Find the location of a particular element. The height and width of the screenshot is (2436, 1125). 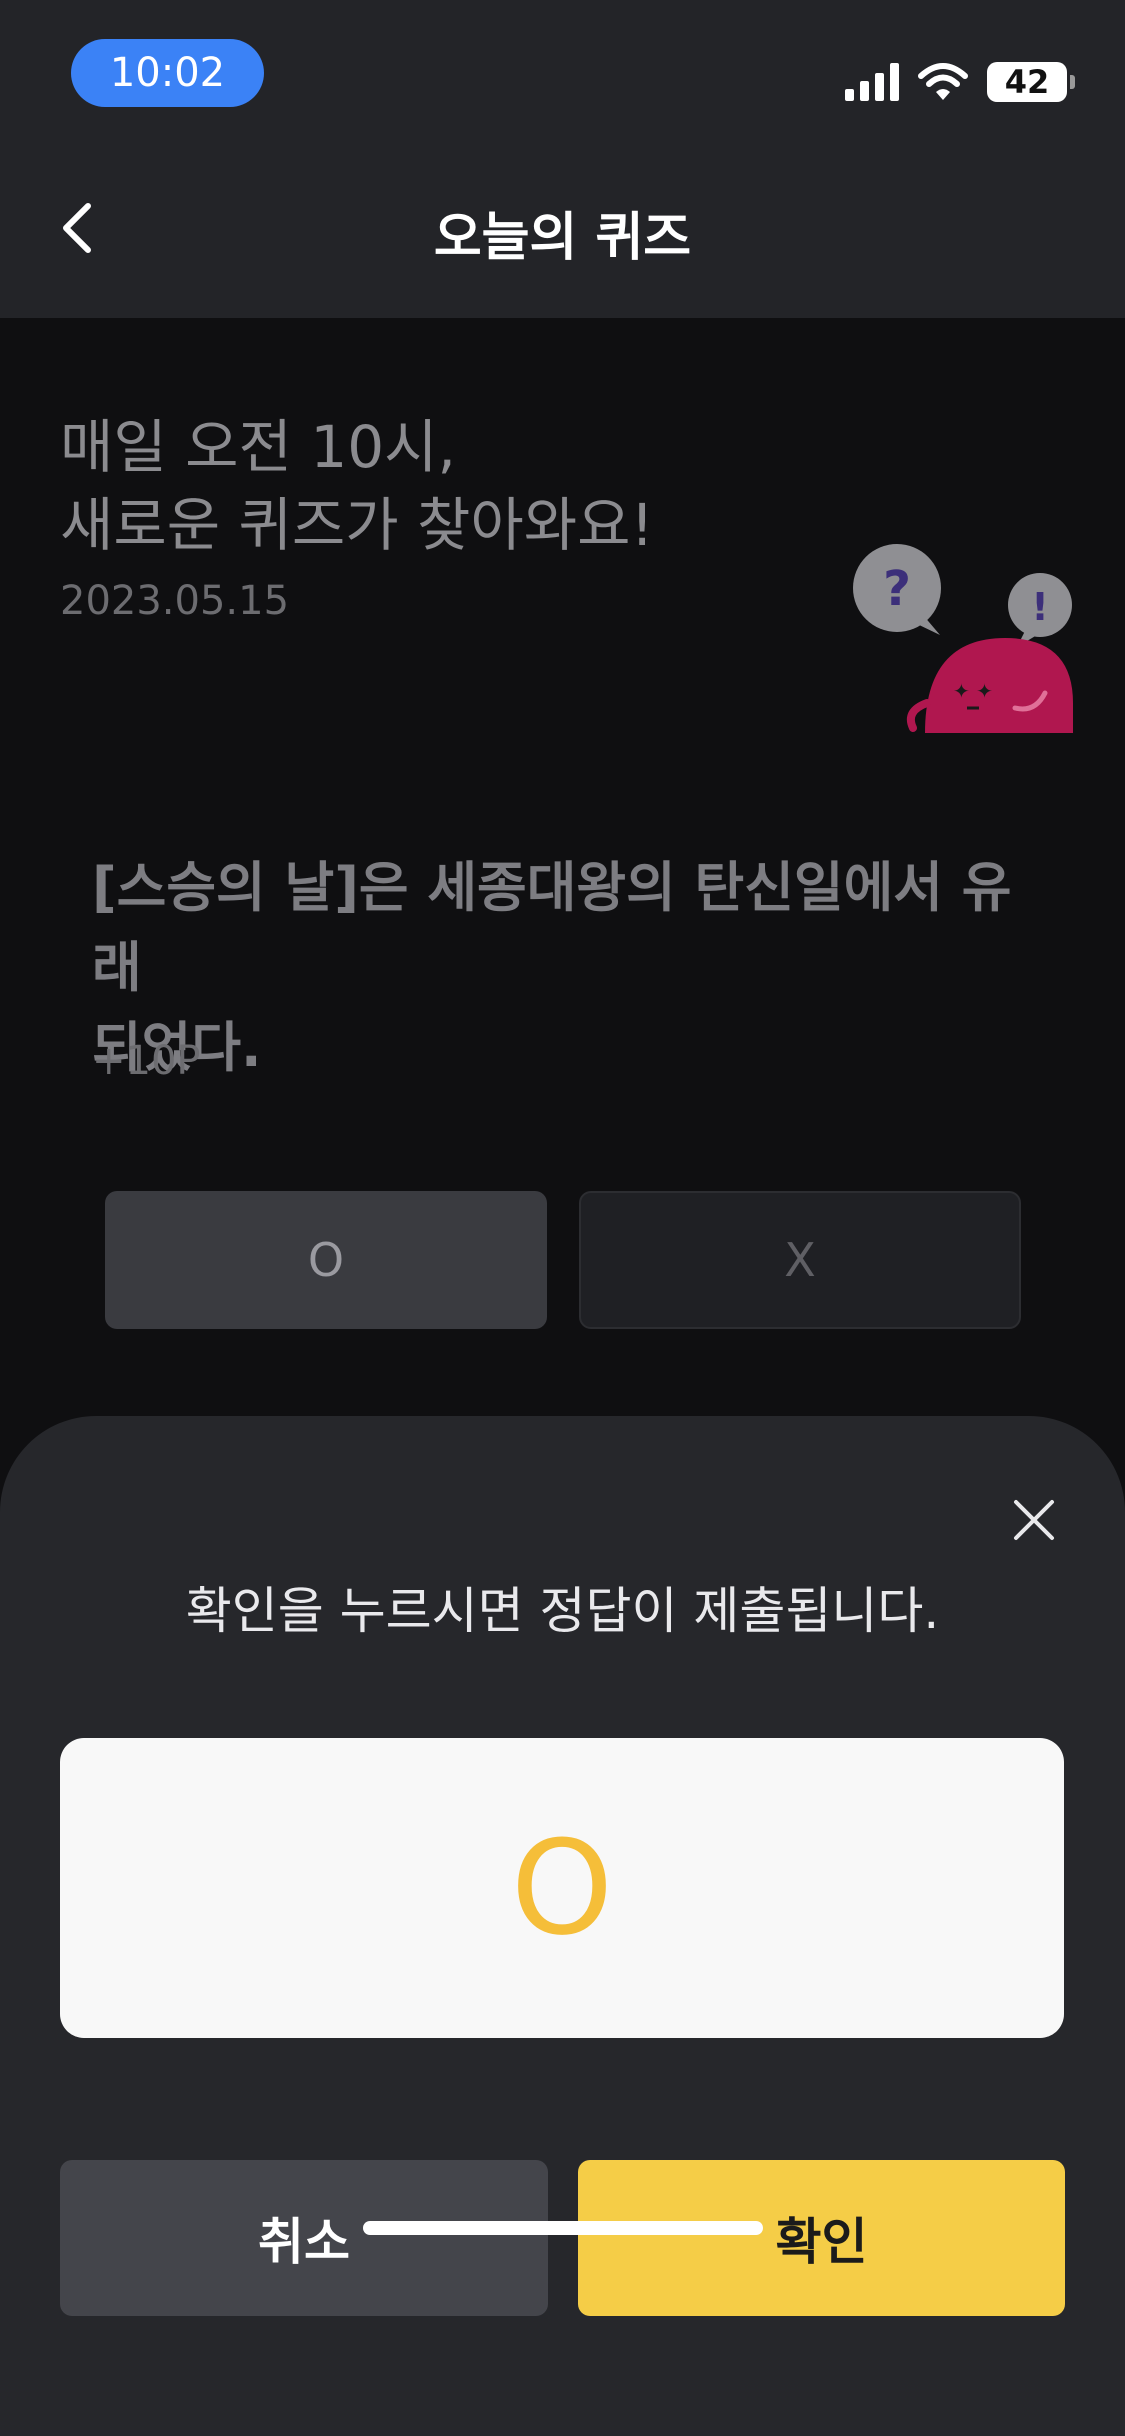

selected-answer: O is located at coordinates (562, 1888).